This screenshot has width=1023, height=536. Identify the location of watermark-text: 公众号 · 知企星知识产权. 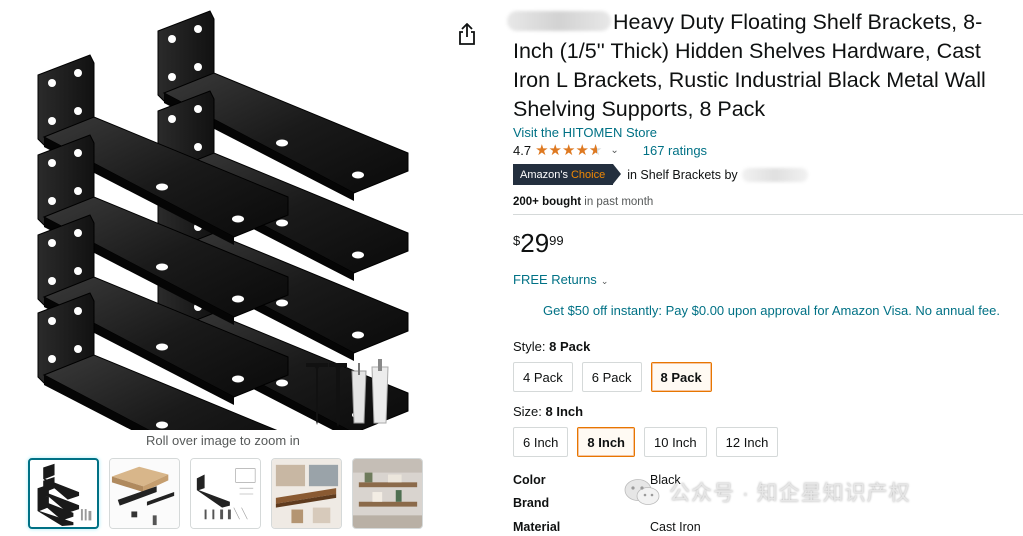
(790, 493).